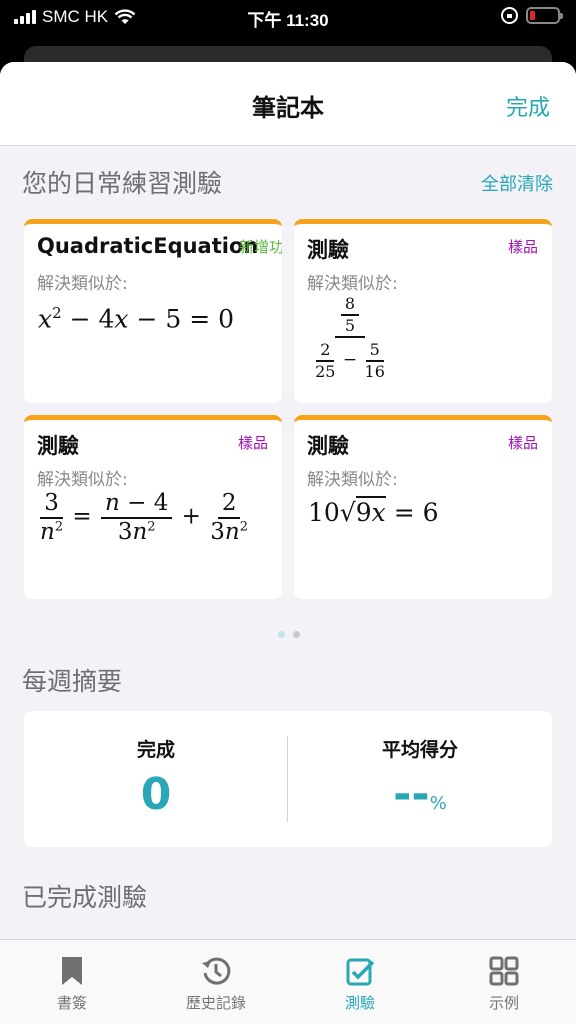 The image size is (576, 1024). Describe the element at coordinates (215, 1003) in the screenshot. I see `tab-label: 歷史記錄` at that location.